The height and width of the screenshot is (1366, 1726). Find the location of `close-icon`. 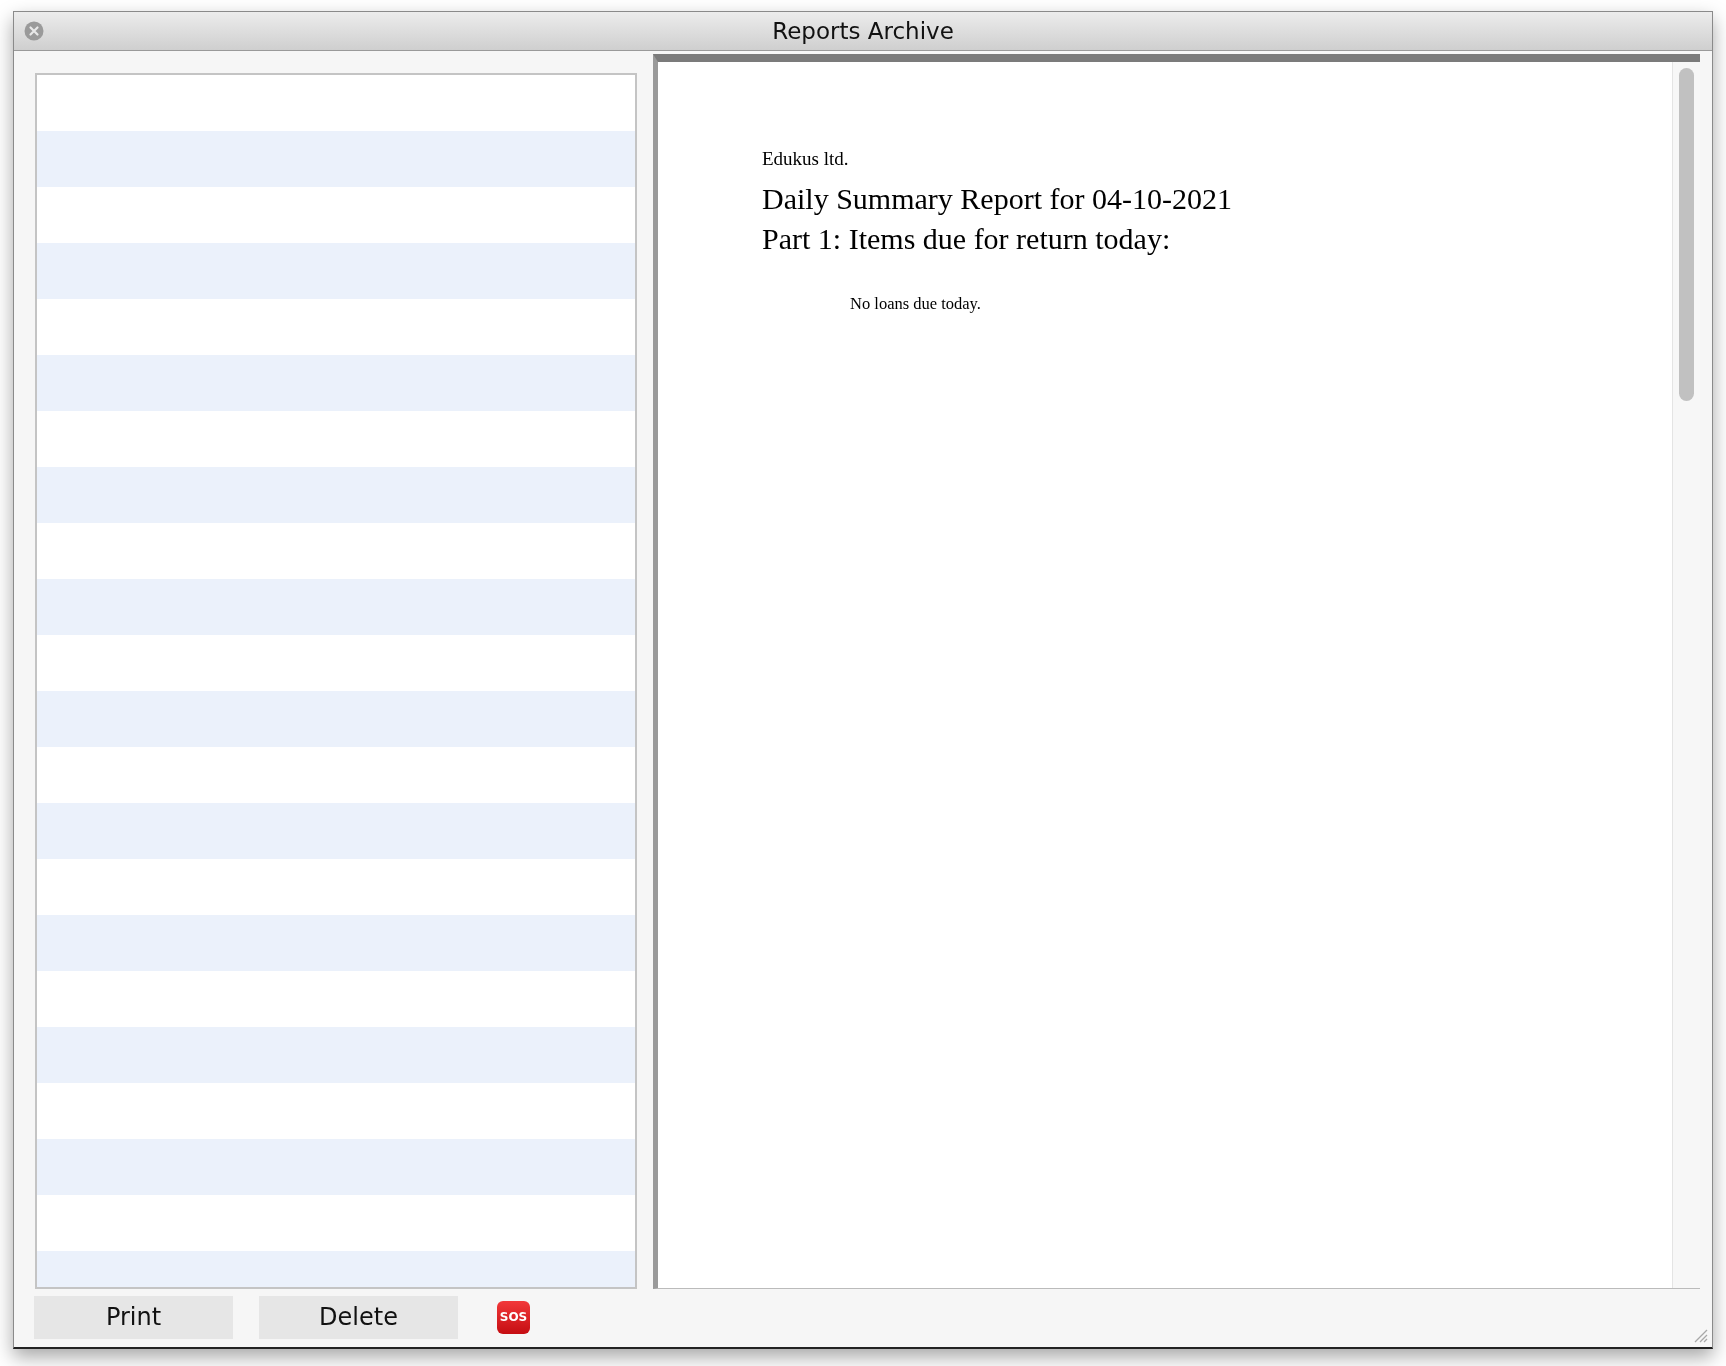

close-icon is located at coordinates (34, 31).